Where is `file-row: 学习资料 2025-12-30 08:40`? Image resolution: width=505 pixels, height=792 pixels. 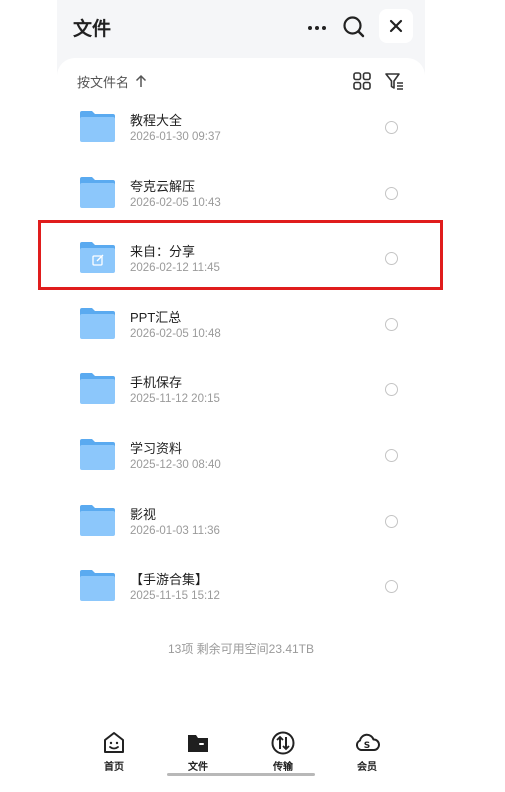
file-row: 学习资料 2025-12-30 08:40 is located at coordinates (241, 458).